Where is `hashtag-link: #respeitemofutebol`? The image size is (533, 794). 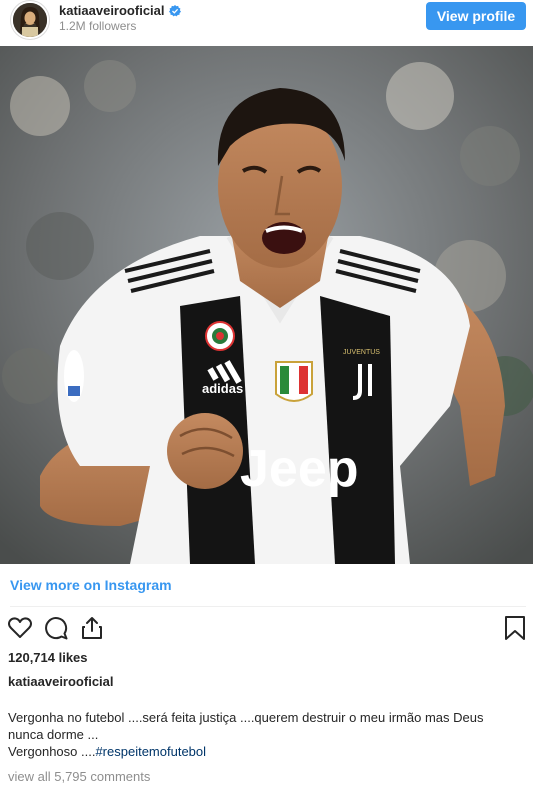 hashtag-link: #respeitemofutebol is located at coordinates (150, 751).